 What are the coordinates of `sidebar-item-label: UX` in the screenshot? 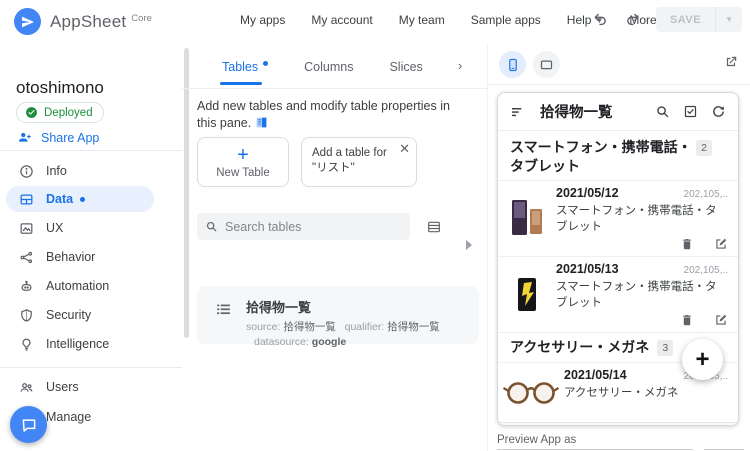 It's located at (55, 228).